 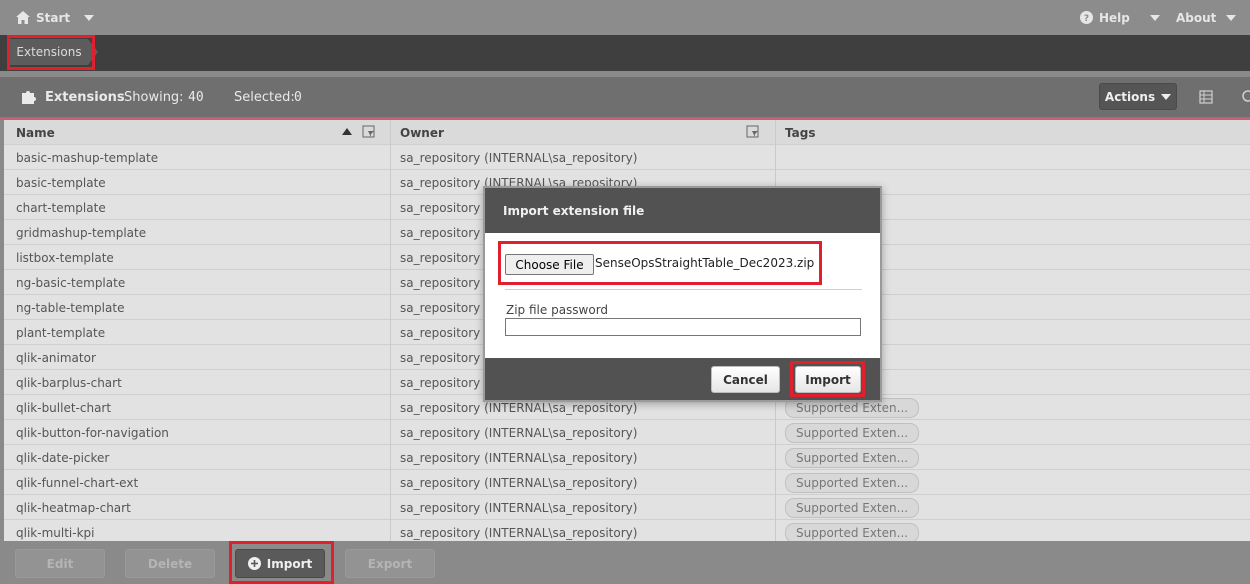 I want to click on extension-name: basic-mashup-template, so click(x=87, y=157).